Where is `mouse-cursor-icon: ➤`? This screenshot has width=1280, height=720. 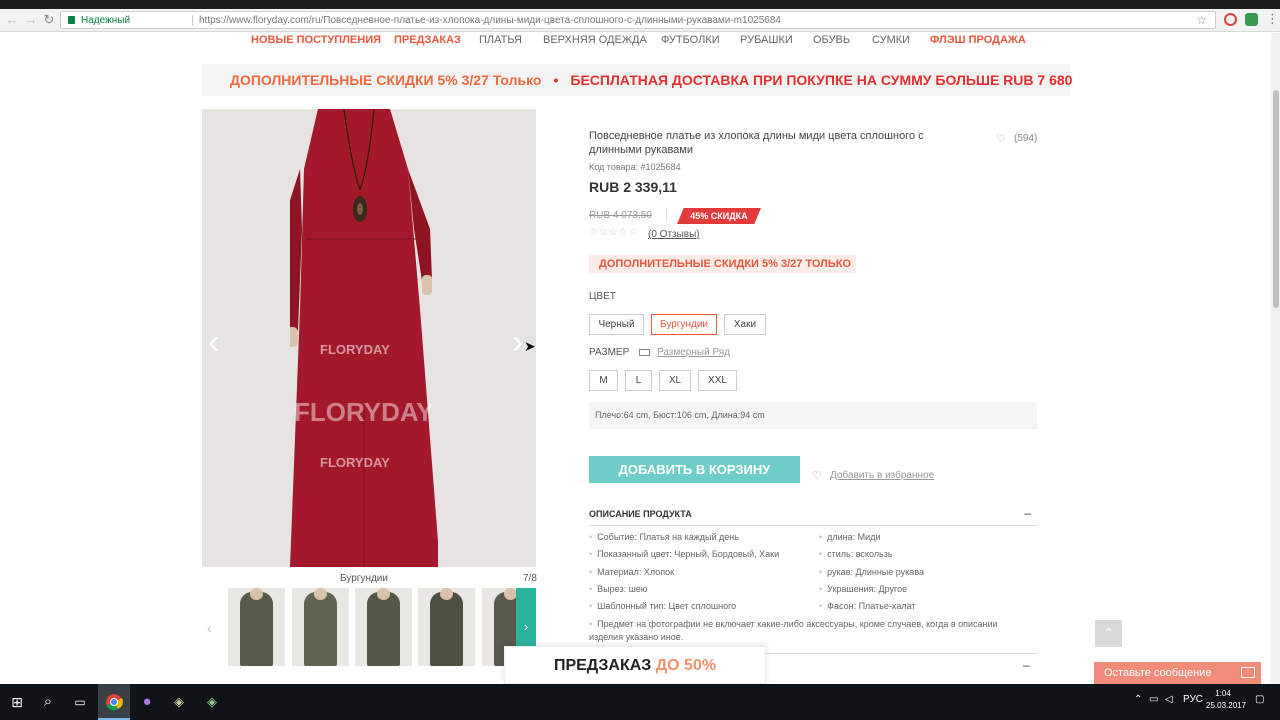
mouse-cursor-icon: ➤ is located at coordinates (530, 346).